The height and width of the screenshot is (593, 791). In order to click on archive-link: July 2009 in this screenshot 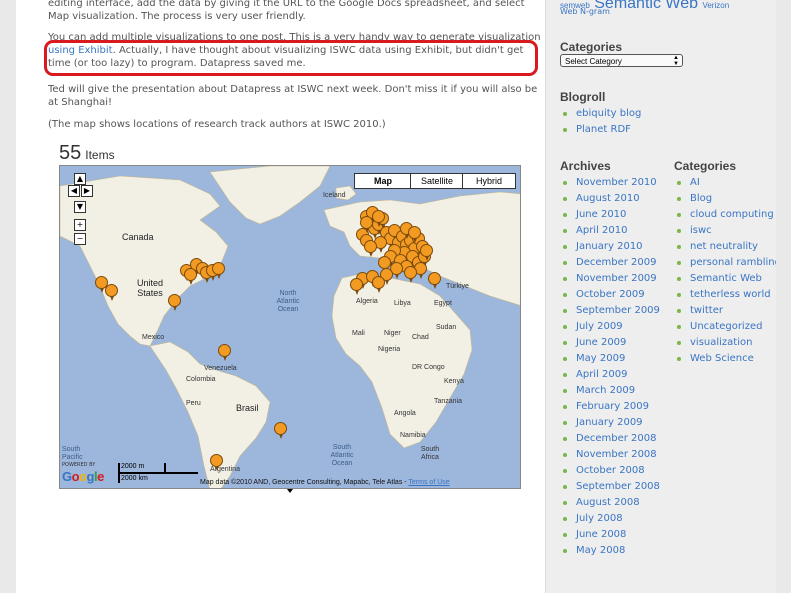, I will do `click(618, 327)`.